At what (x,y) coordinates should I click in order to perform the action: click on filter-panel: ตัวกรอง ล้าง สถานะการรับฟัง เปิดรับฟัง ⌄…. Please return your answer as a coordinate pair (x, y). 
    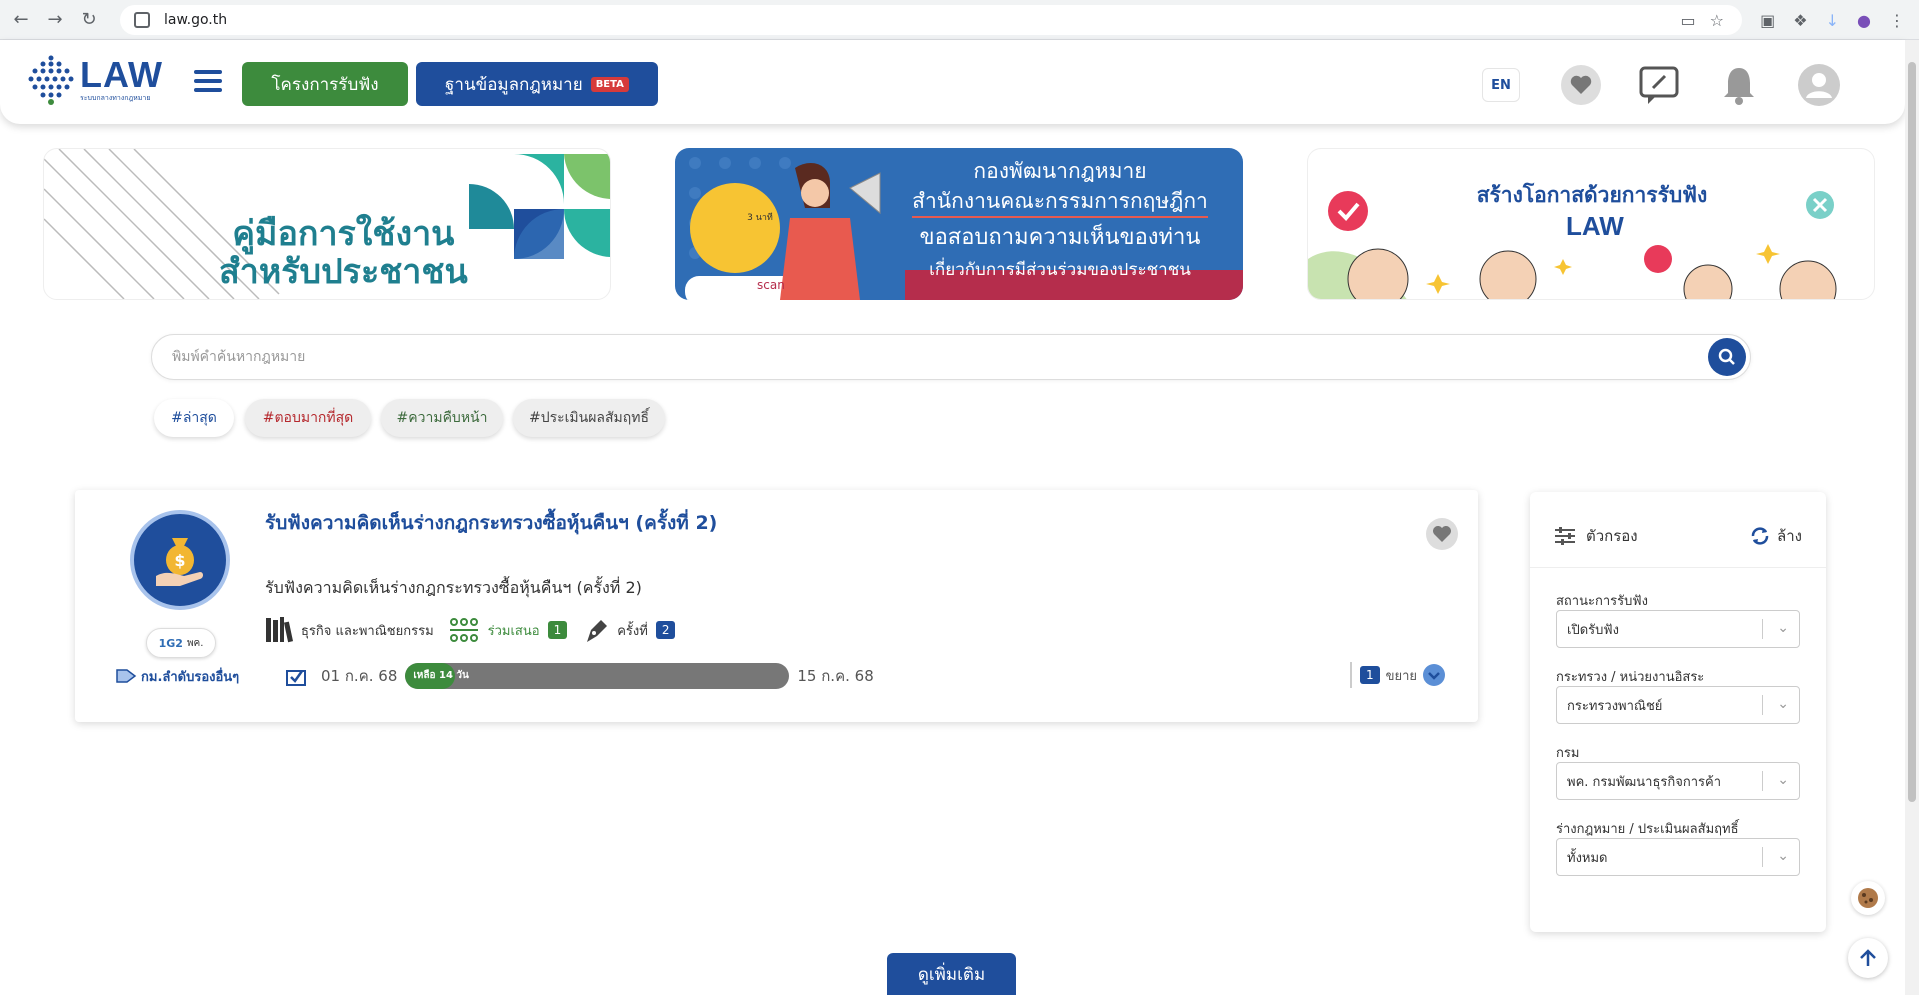
    Looking at the image, I should click on (1678, 712).